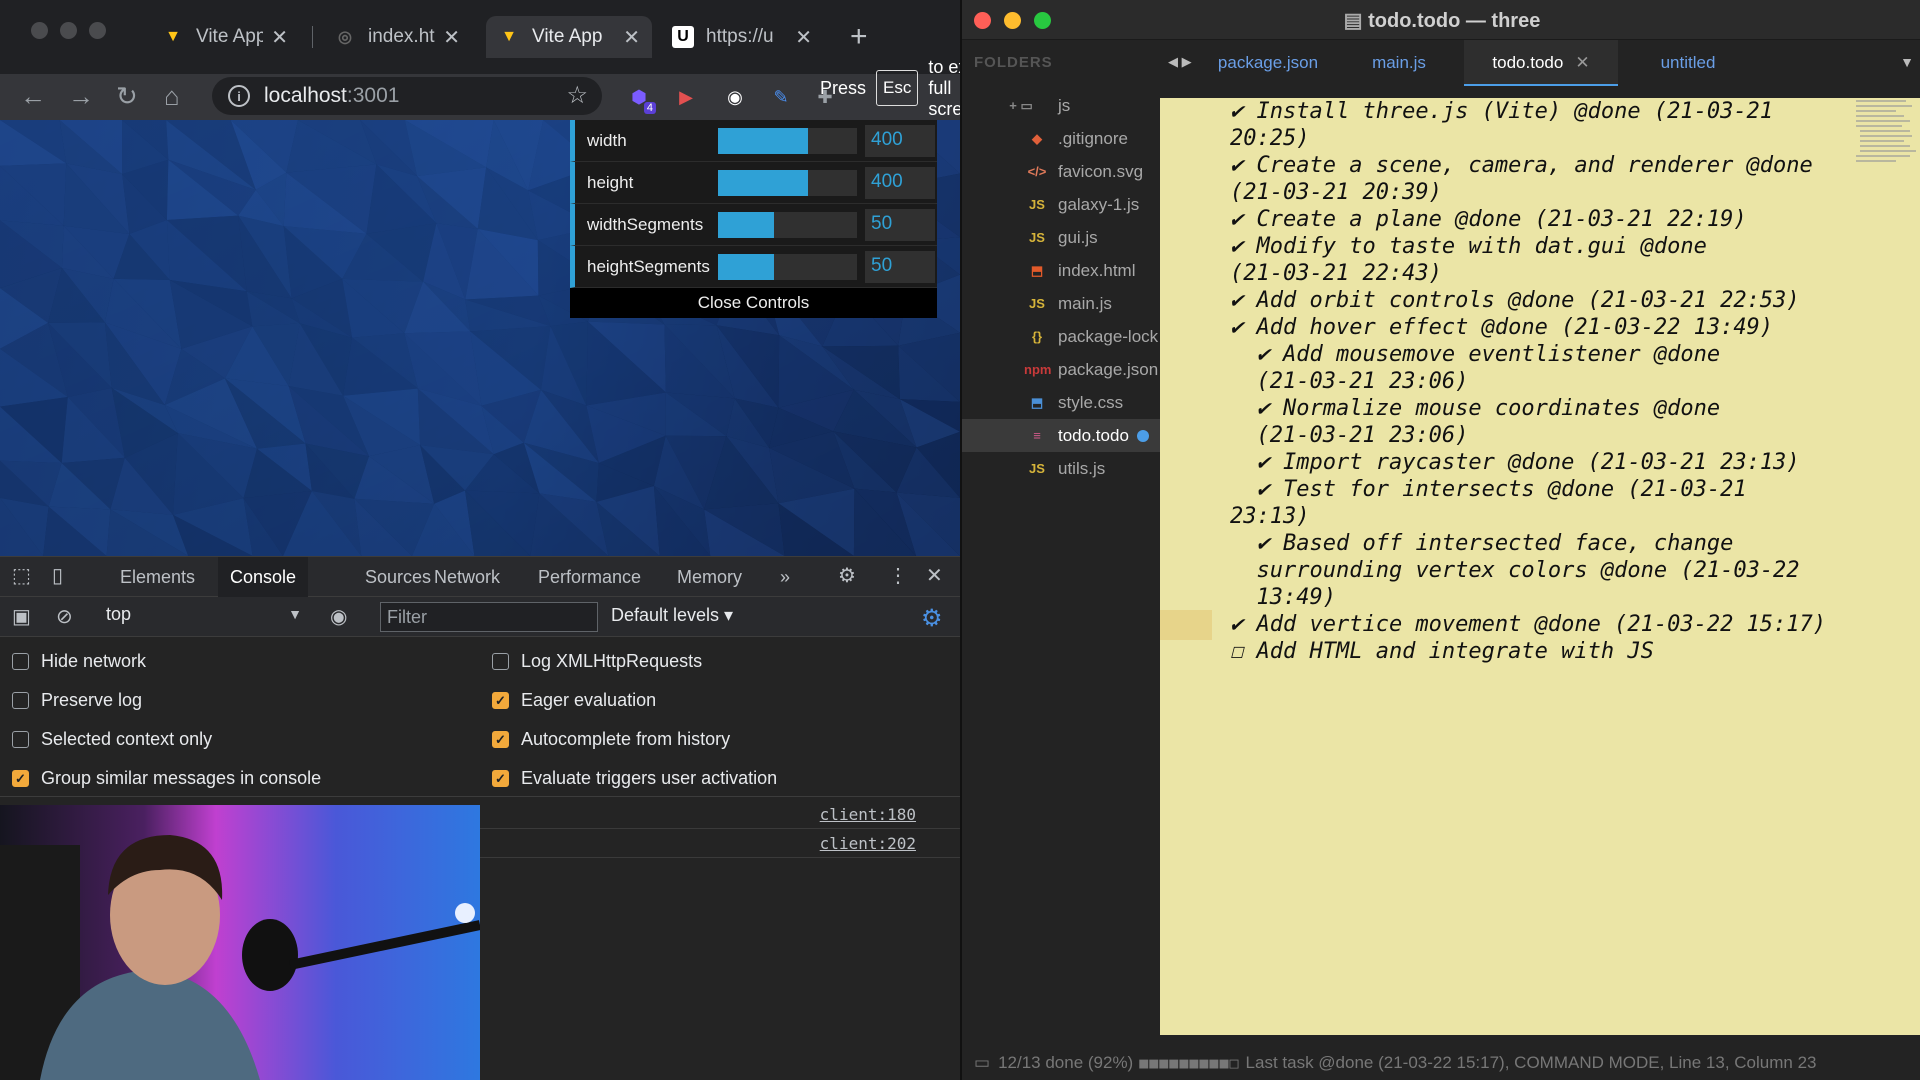  Describe the element at coordinates (1180, 62) in the screenshot. I see `tab-nav-arrows-icon: ◀ ▶` at that location.